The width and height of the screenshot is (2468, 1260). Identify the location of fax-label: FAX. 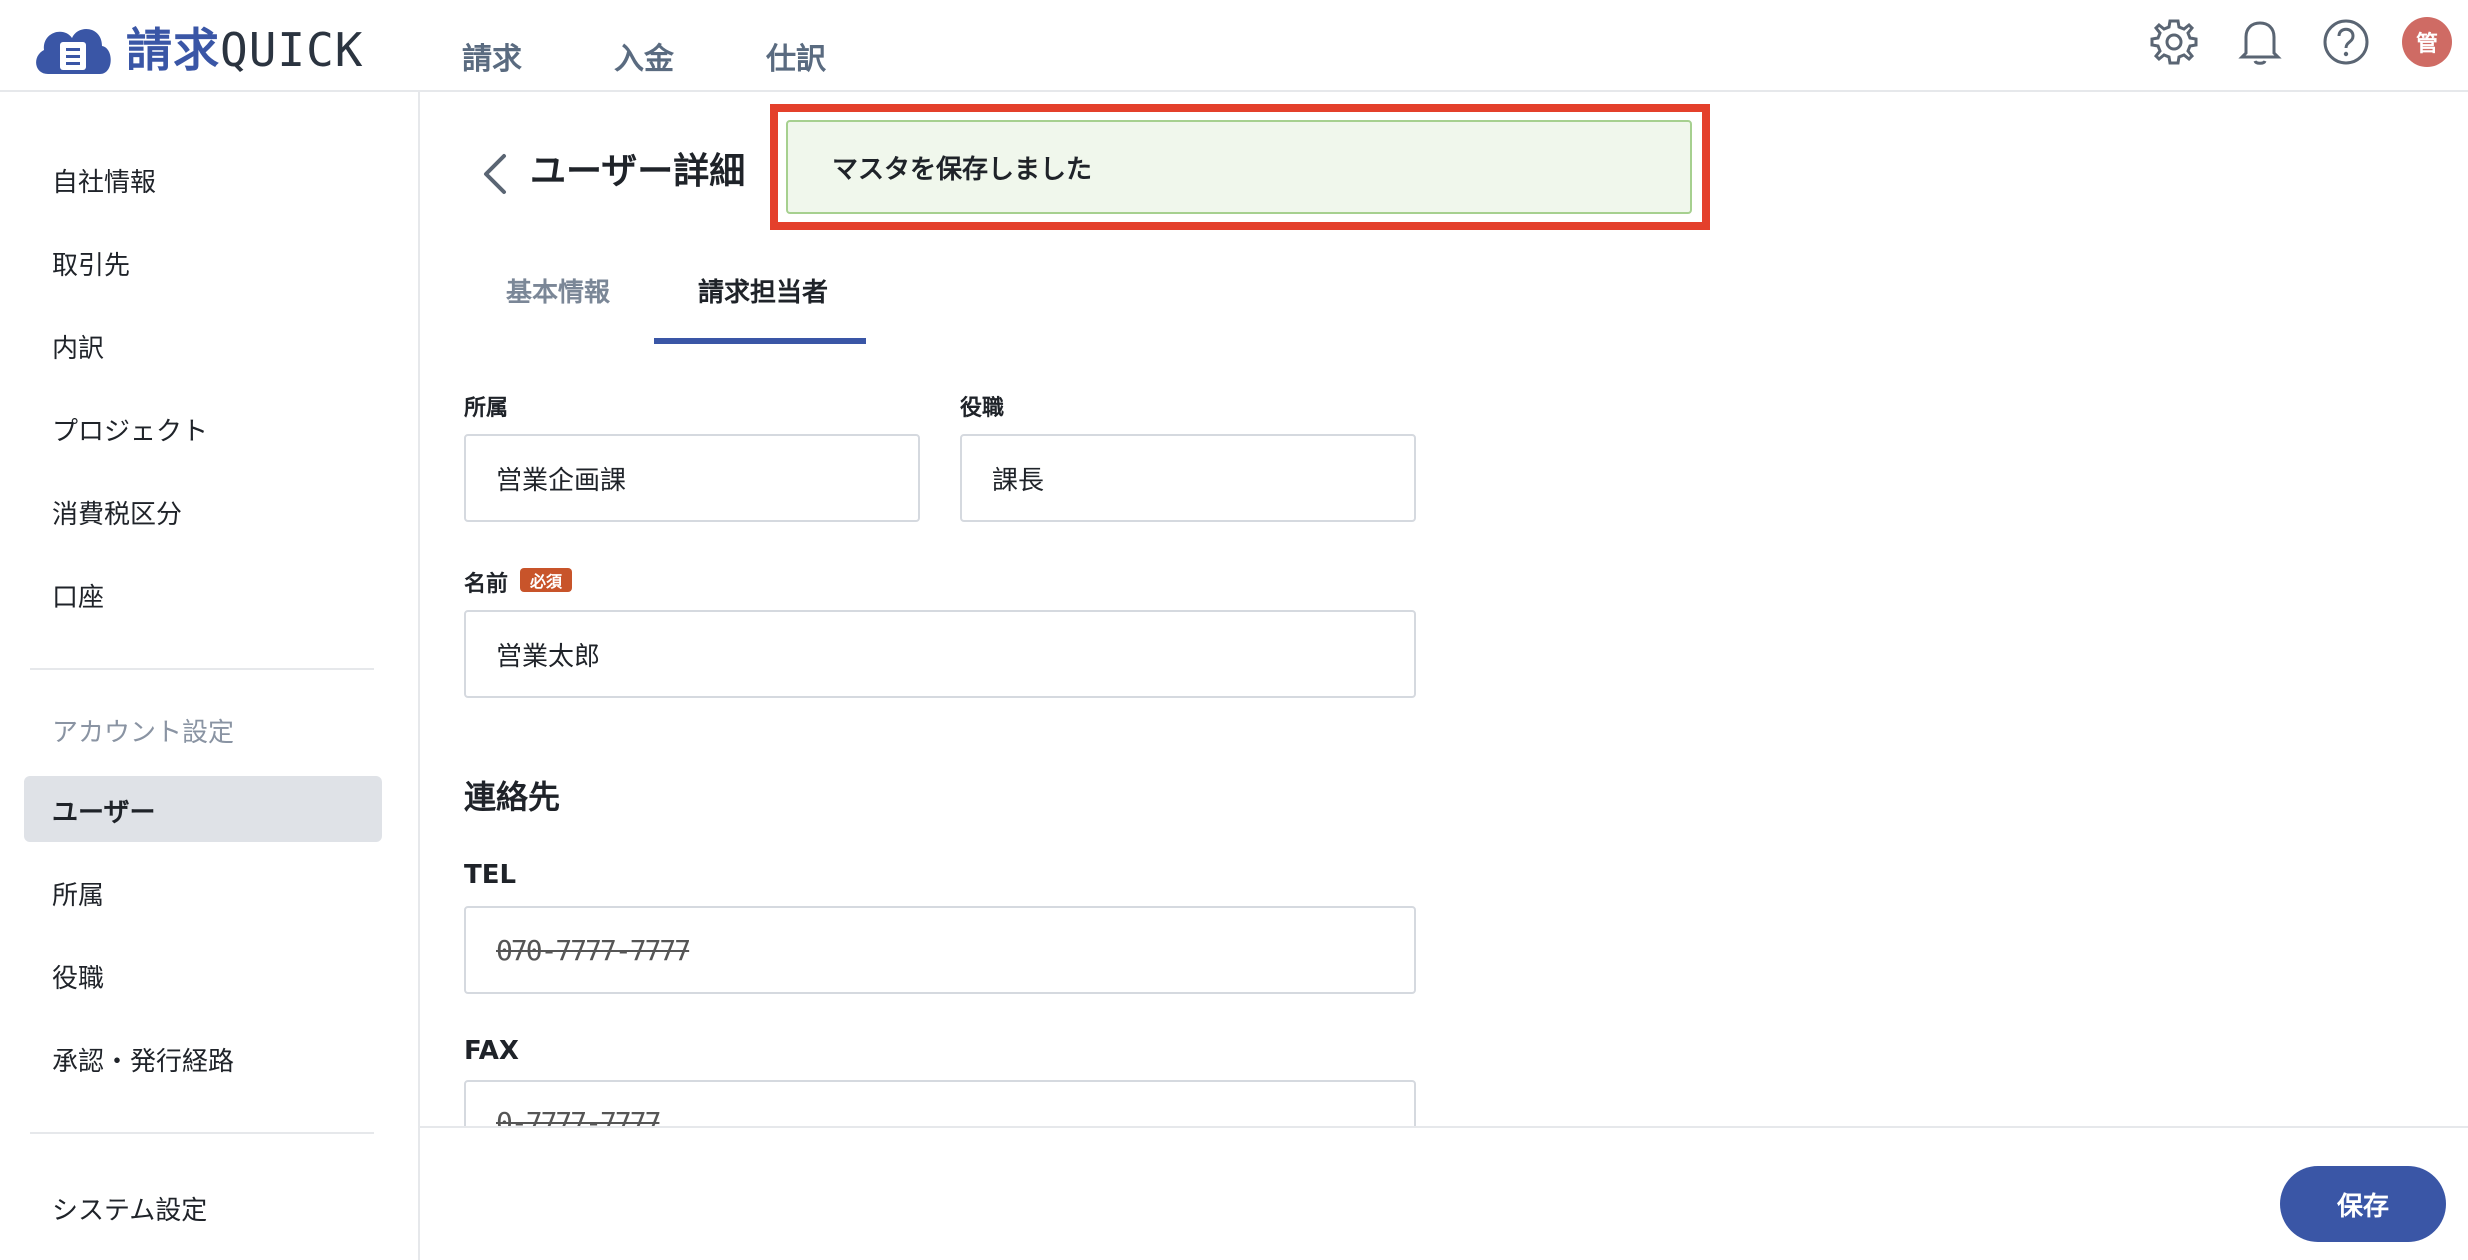
(491, 1051).